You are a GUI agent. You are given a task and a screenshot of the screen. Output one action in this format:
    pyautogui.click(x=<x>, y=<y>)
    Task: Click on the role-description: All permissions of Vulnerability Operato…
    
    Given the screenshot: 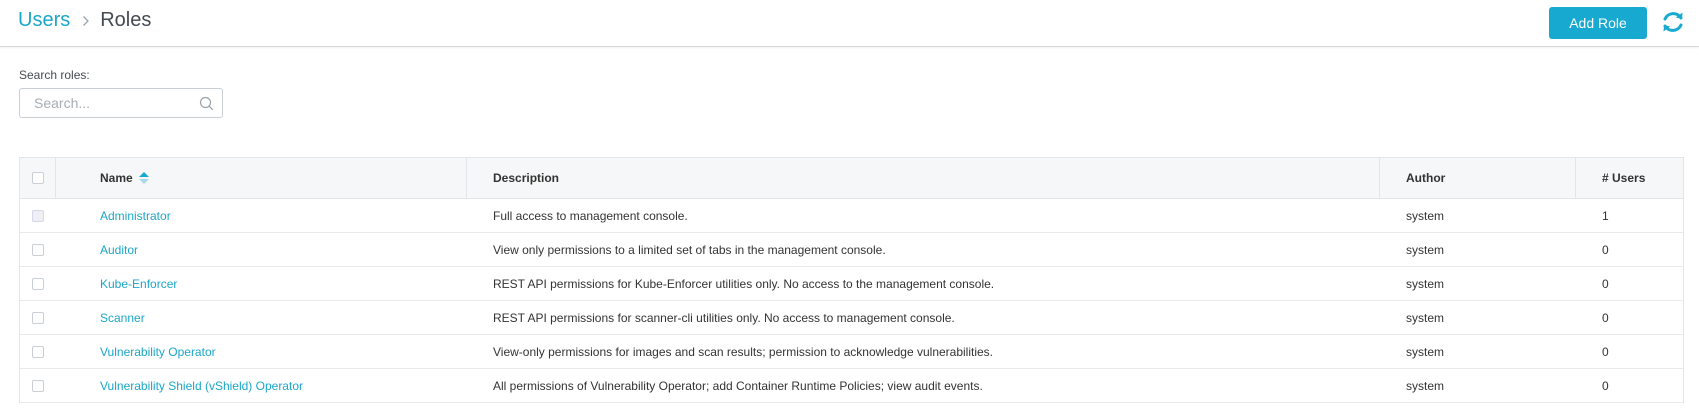 What is the action you would take?
    pyautogui.click(x=738, y=385)
    